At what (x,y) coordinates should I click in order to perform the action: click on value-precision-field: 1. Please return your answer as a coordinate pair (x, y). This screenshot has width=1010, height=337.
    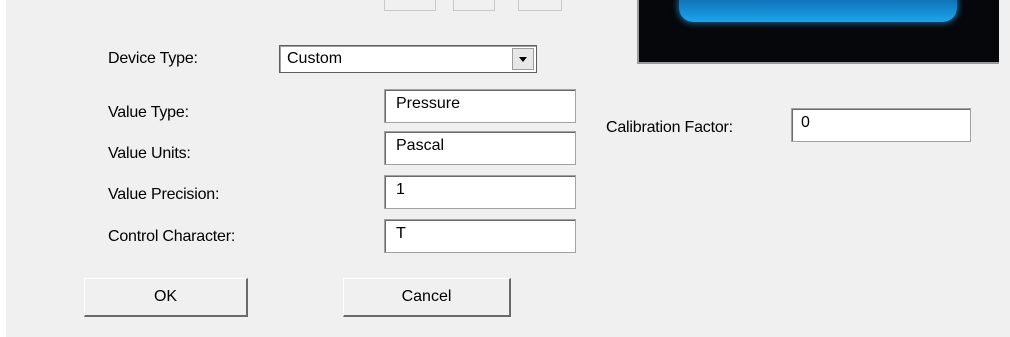
    Looking at the image, I should click on (480, 192).